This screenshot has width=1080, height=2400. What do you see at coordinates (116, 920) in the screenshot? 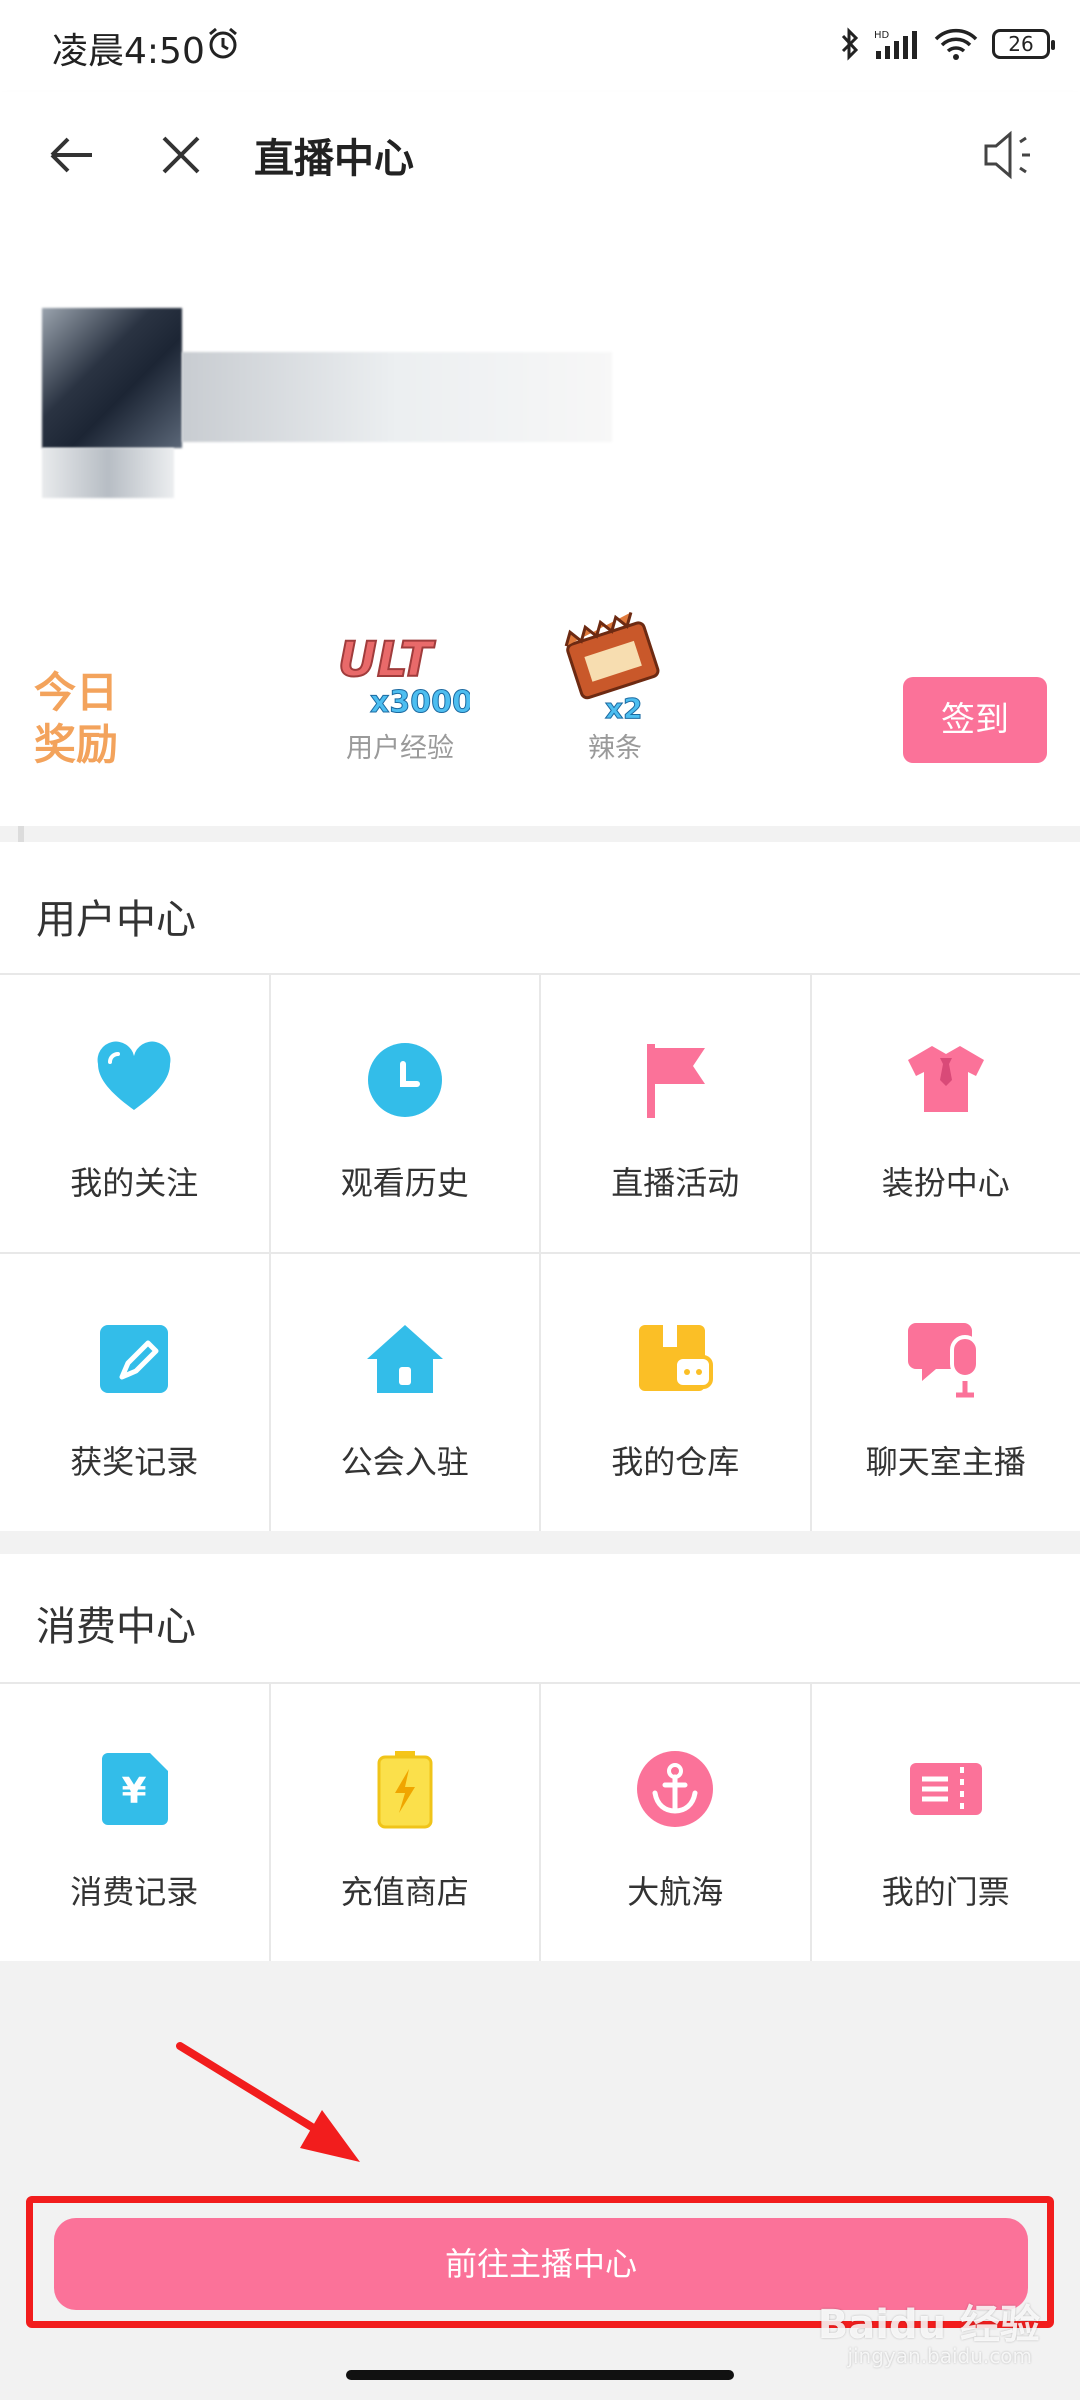
I see `user-center-title: 用户中心` at bounding box center [116, 920].